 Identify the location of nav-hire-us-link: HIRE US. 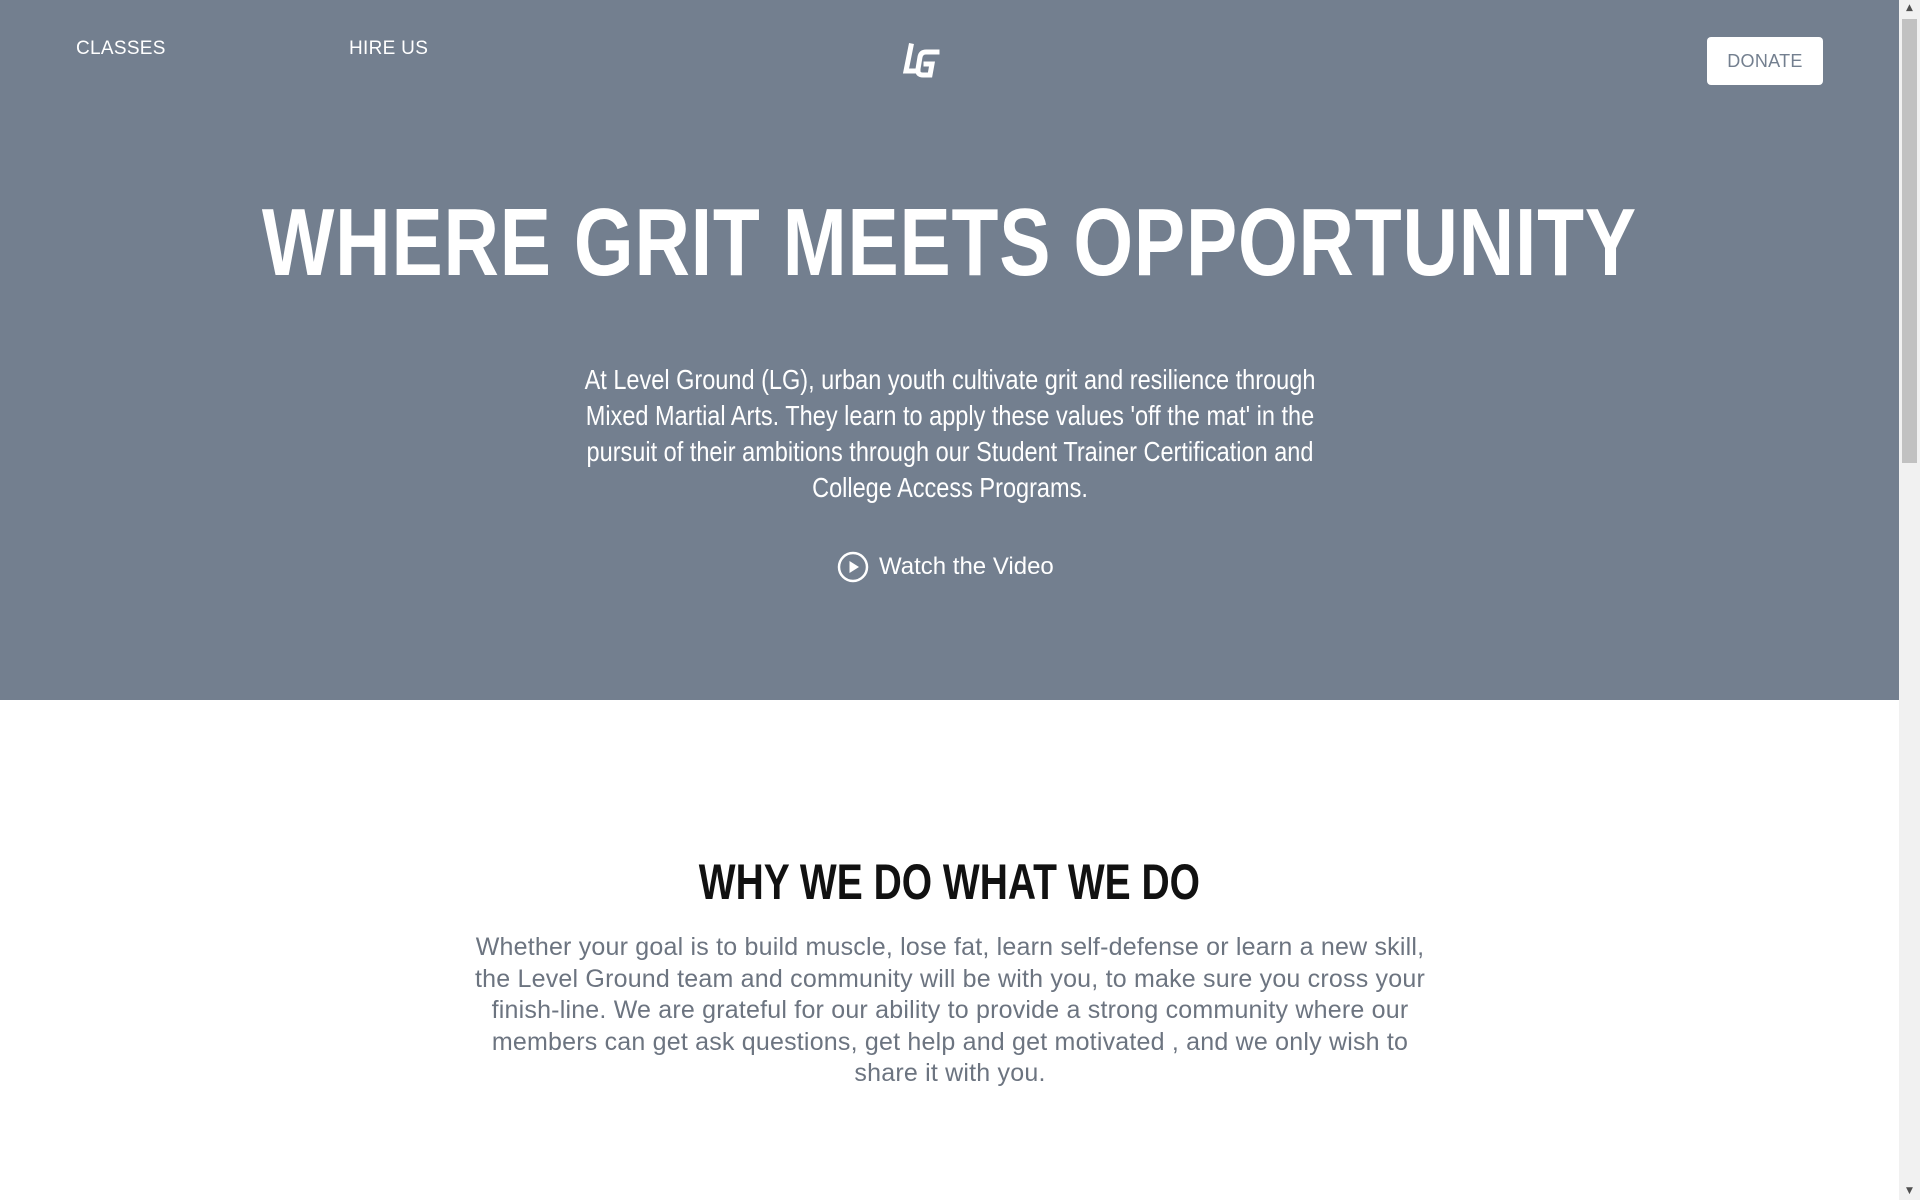
(388, 49).